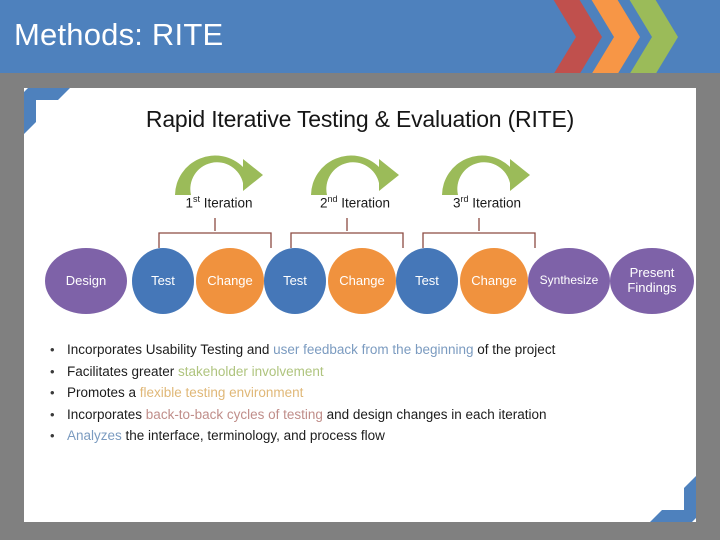  I want to click on process-step-label: Synthesize, so click(569, 280).